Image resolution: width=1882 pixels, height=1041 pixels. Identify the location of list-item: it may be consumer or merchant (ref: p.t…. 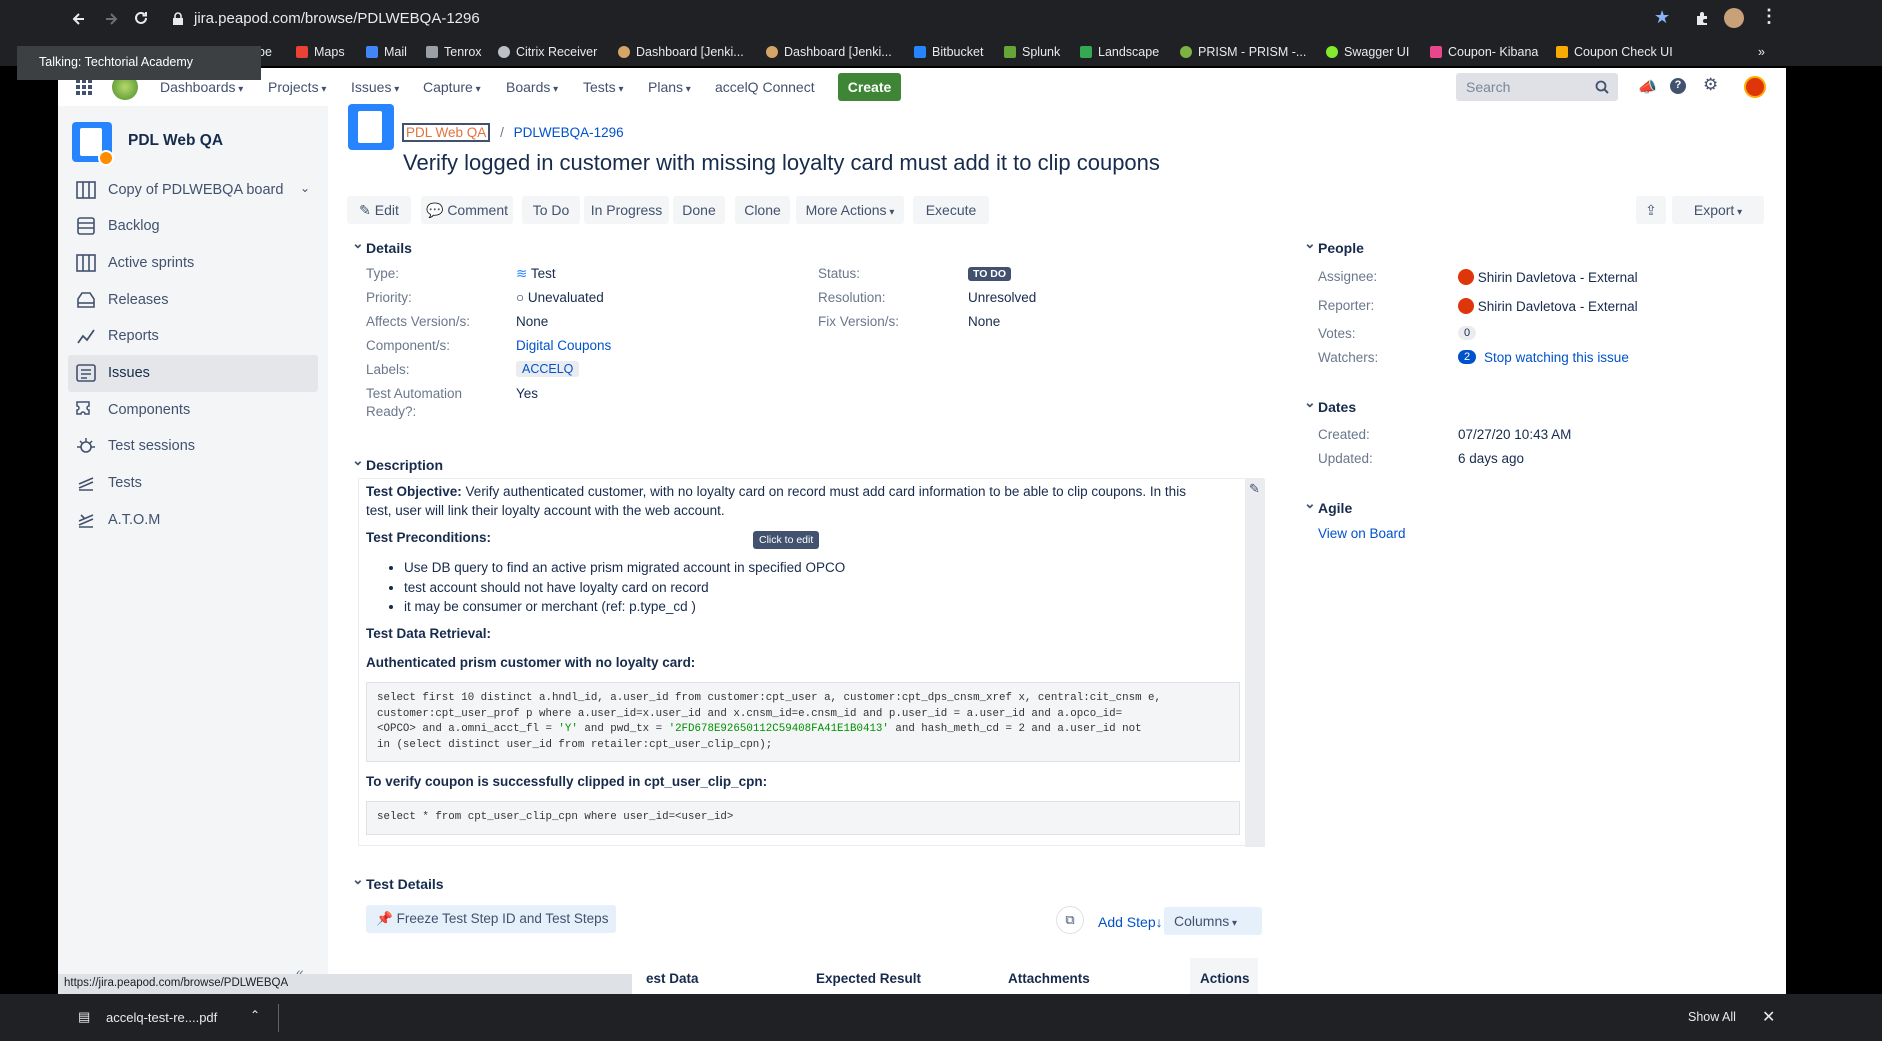
(624, 607).